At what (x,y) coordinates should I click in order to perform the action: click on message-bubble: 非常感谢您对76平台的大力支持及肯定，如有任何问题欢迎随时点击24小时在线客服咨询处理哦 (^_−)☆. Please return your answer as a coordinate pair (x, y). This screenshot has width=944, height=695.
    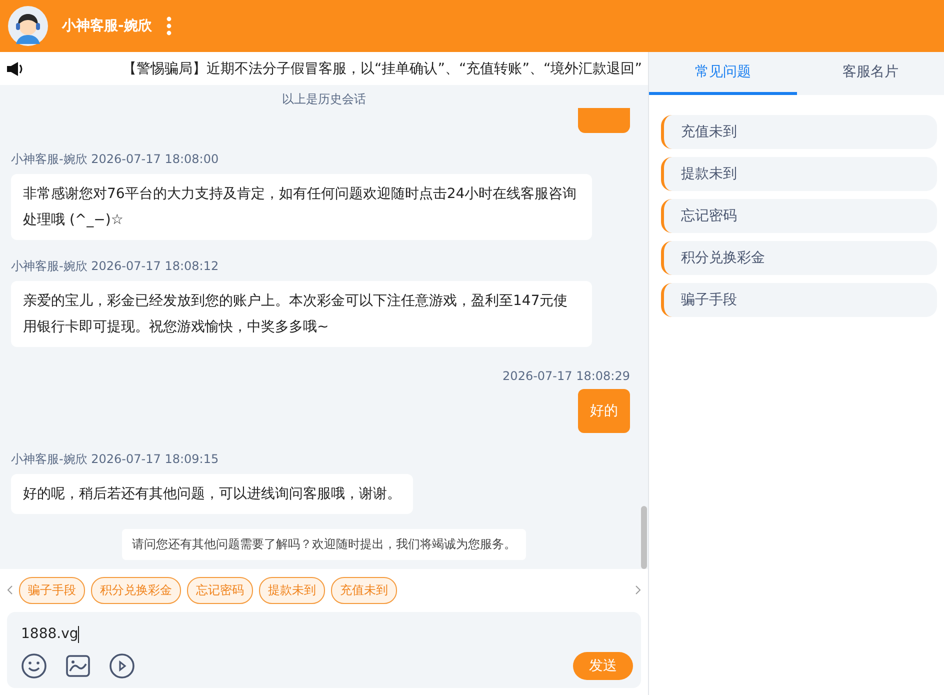
    Looking at the image, I should click on (301, 207).